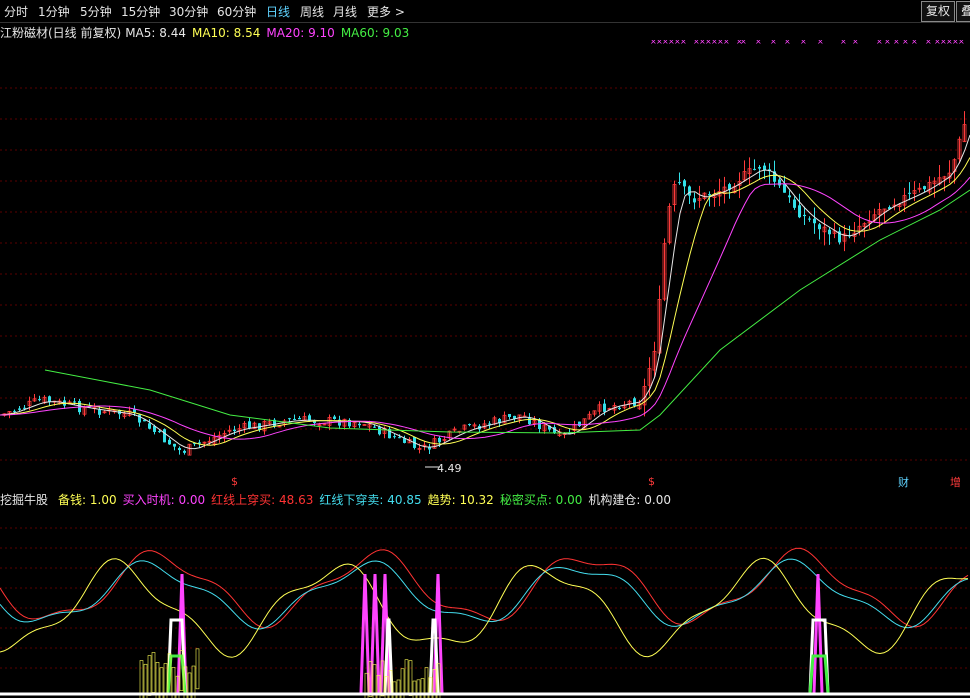 The height and width of the screenshot is (698, 970). What do you see at coordinates (651, 481) in the screenshot?
I see `event-mark-dollar-2: $` at bounding box center [651, 481].